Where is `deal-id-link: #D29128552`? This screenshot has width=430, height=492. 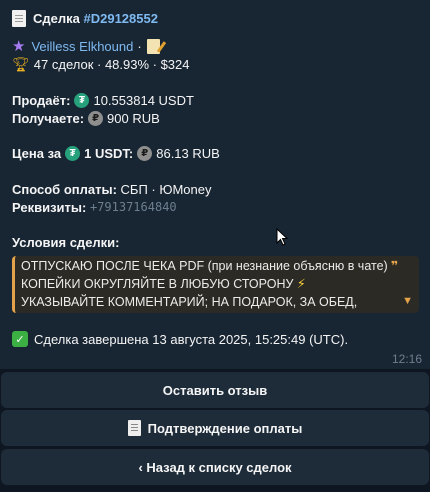
deal-id-link: #D29128552 is located at coordinates (121, 18).